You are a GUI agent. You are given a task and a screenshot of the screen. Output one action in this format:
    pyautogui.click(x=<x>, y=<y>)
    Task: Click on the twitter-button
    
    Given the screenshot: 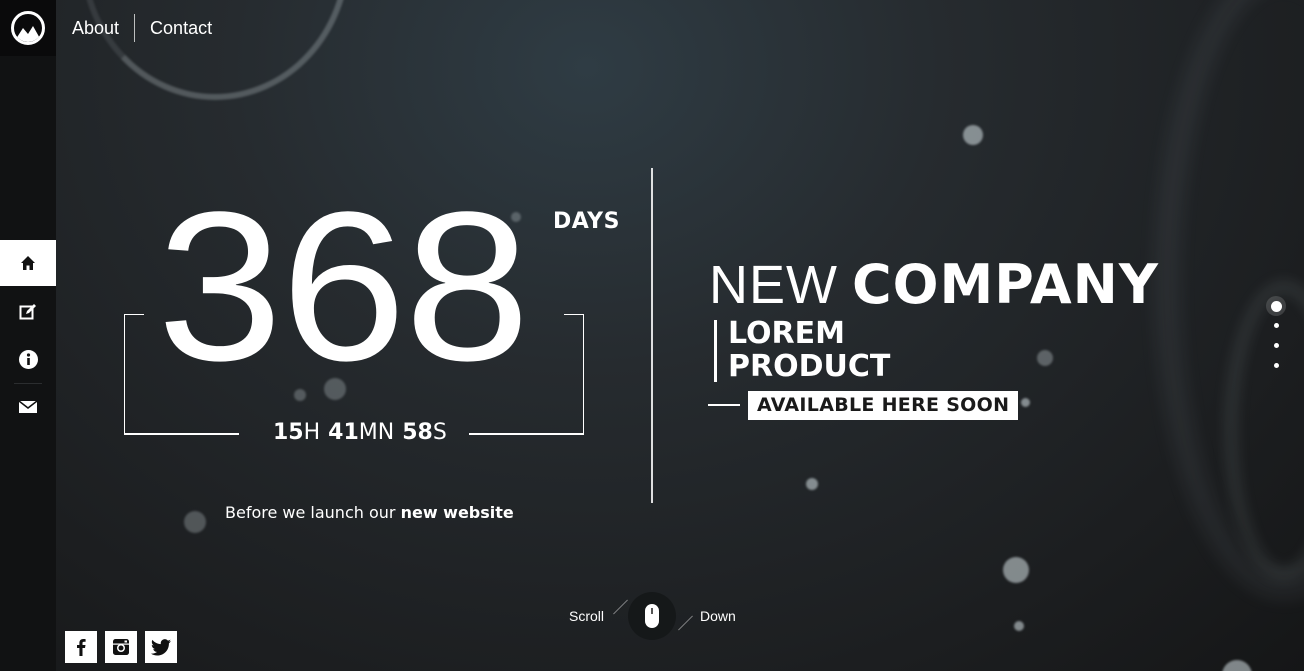 What is the action you would take?
    pyautogui.click(x=161, y=647)
    